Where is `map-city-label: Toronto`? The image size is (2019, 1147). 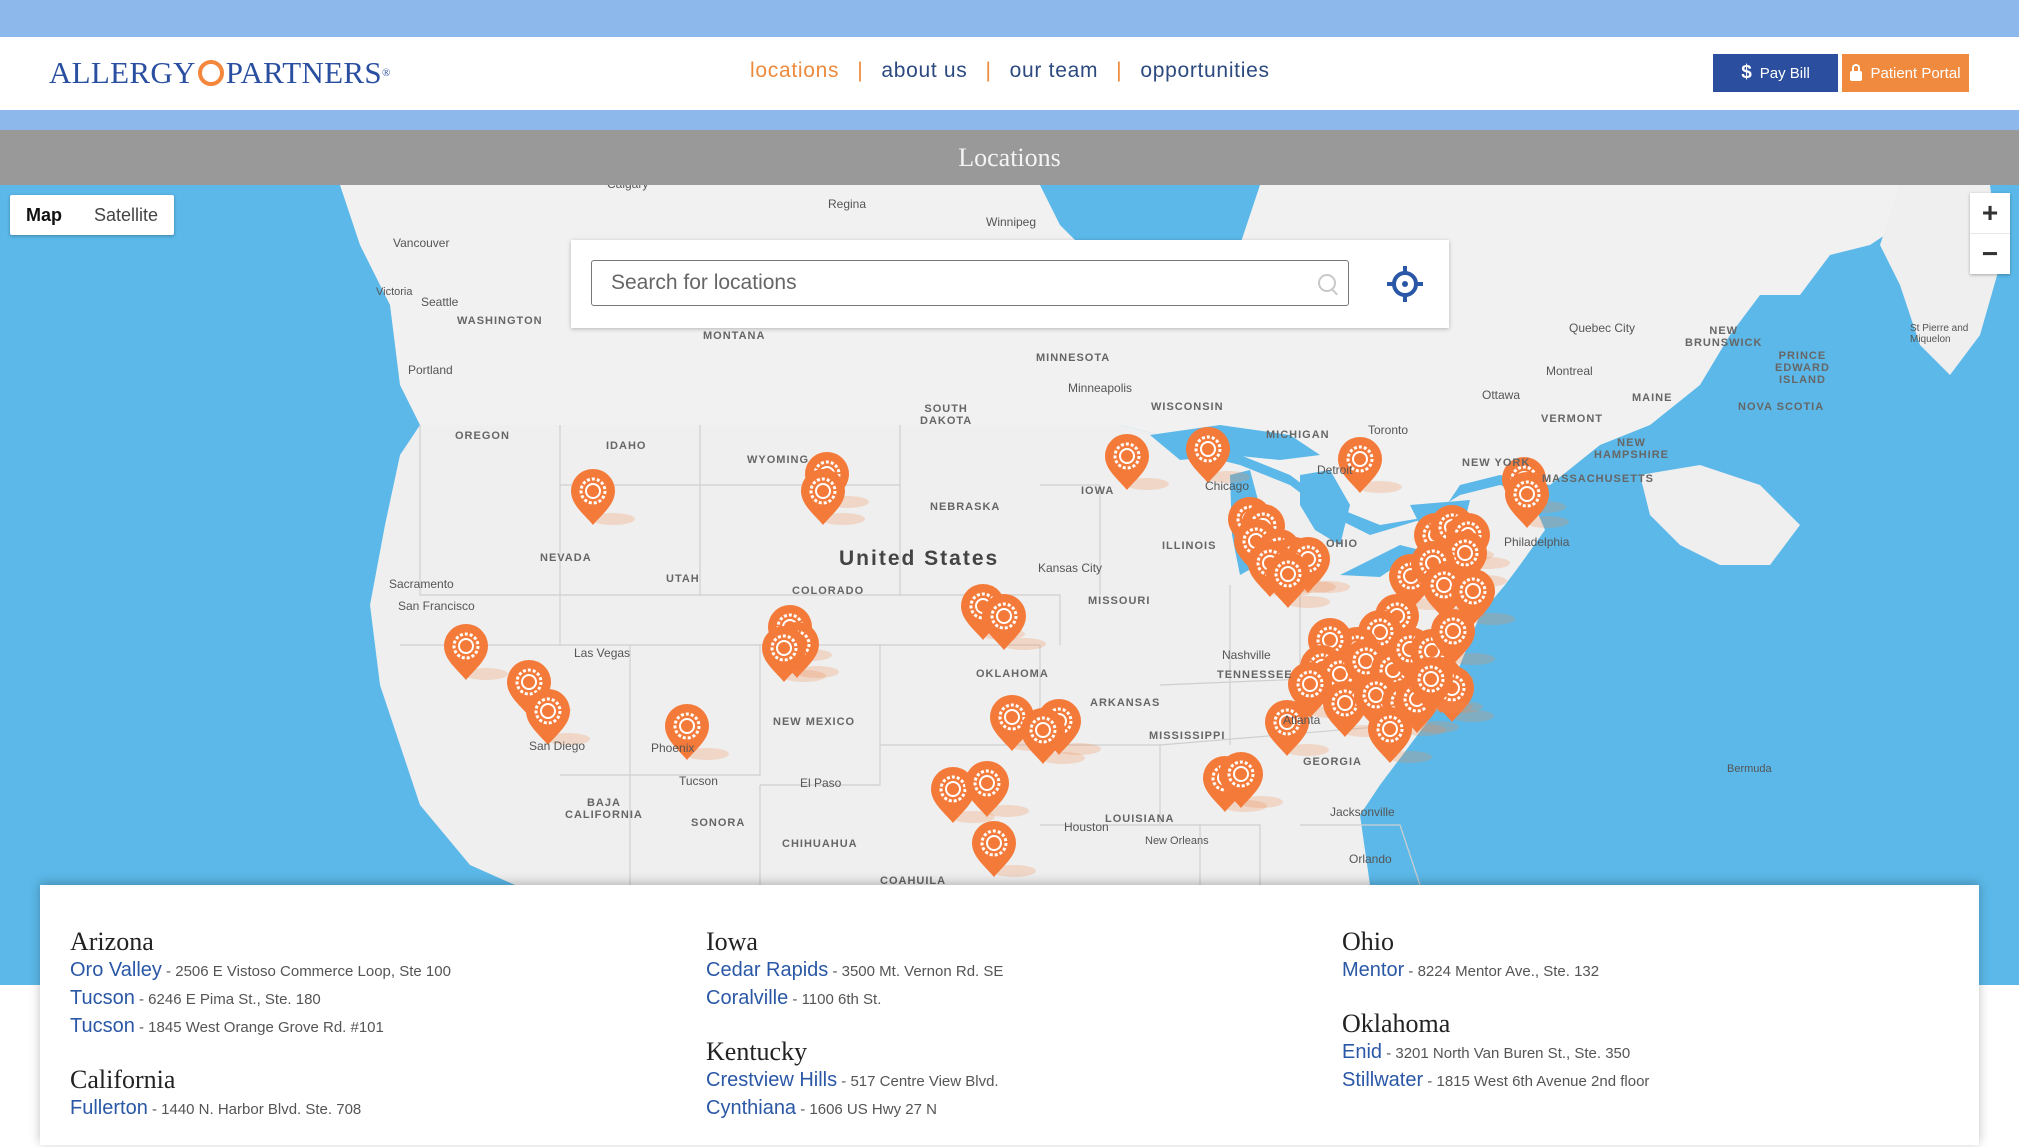 map-city-label: Toronto is located at coordinates (1388, 430).